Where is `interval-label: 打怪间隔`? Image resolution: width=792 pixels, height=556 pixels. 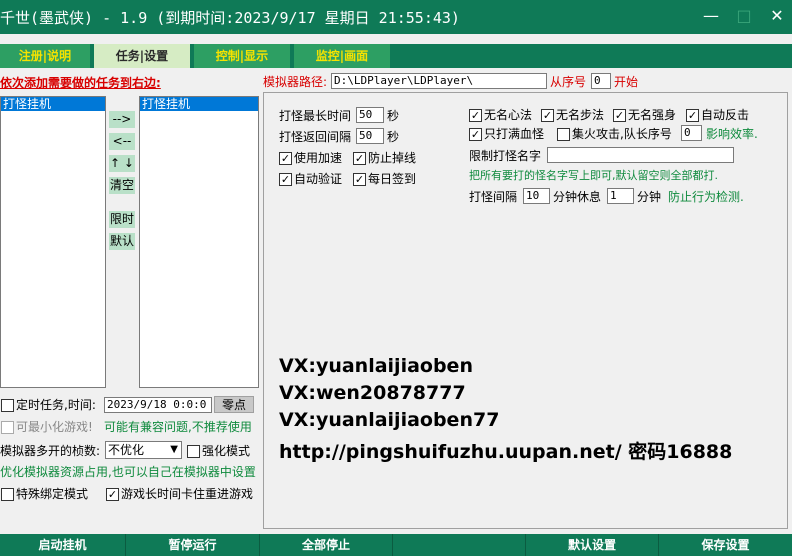 interval-label: 打怪间隔 is located at coordinates (493, 197).